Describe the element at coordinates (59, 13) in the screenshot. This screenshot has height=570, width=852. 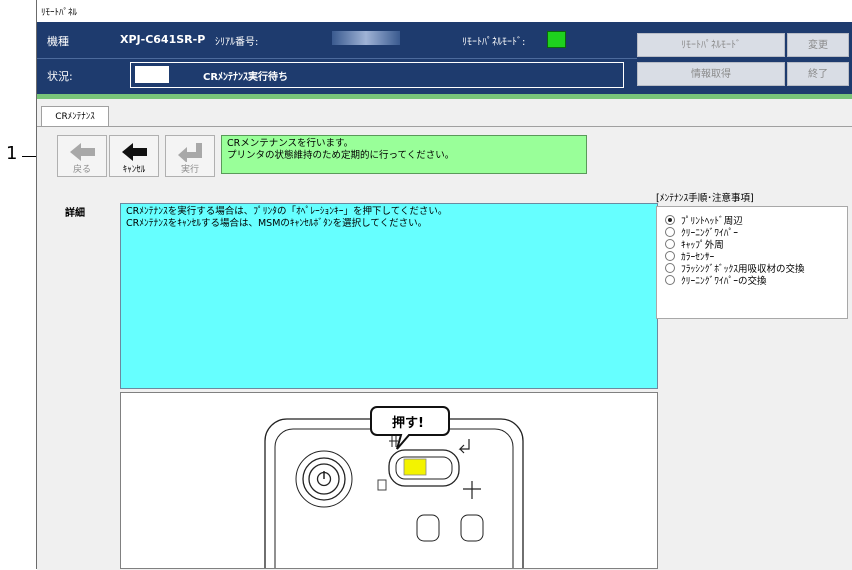
I see `window-title: ﾘﾓｰﾄﾊﾟﾈﾙ` at that location.